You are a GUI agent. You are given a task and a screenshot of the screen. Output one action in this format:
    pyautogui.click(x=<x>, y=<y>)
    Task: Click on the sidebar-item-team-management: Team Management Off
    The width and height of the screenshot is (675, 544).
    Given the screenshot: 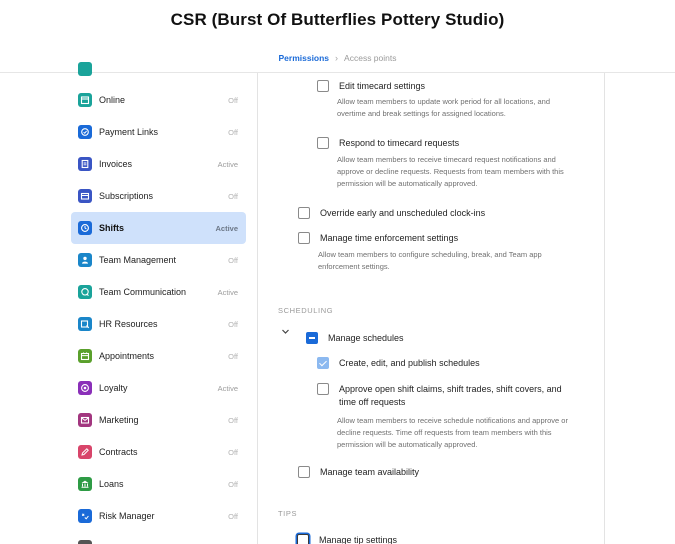 What is the action you would take?
    pyautogui.click(x=158, y=260)
    